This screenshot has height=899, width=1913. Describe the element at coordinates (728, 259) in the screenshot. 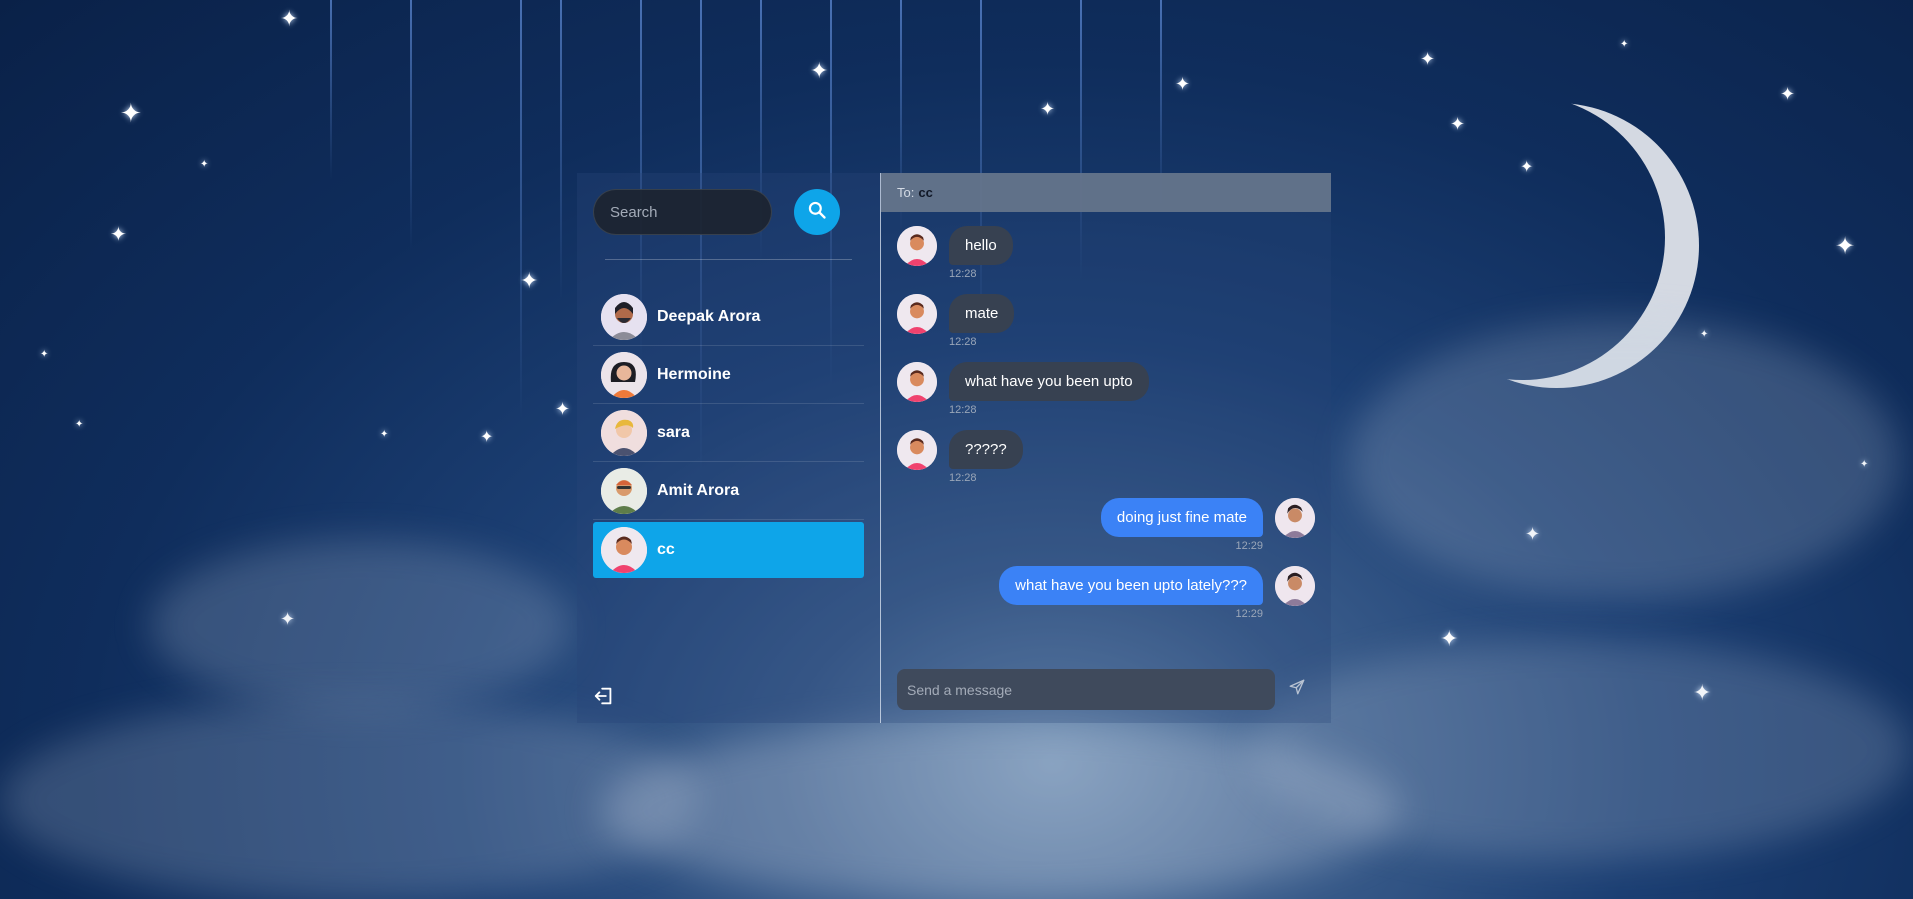

I see `sidebar-divider` at that location.